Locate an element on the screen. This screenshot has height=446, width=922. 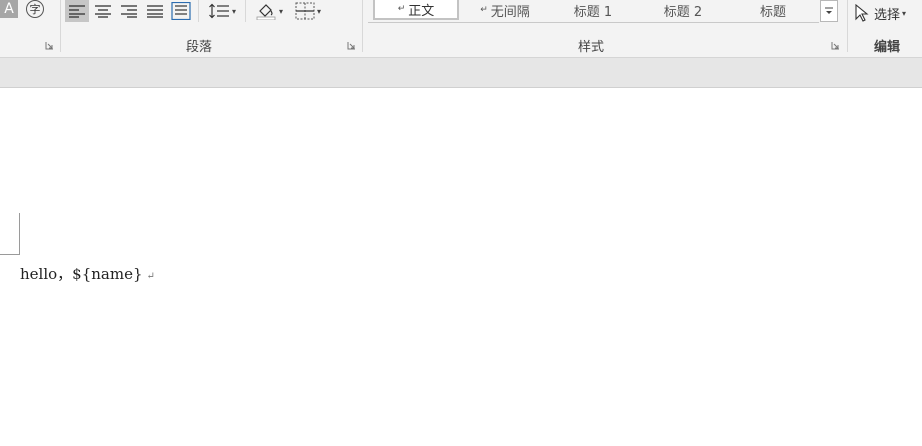
align-left-icon is located at coordinates (77, 11).